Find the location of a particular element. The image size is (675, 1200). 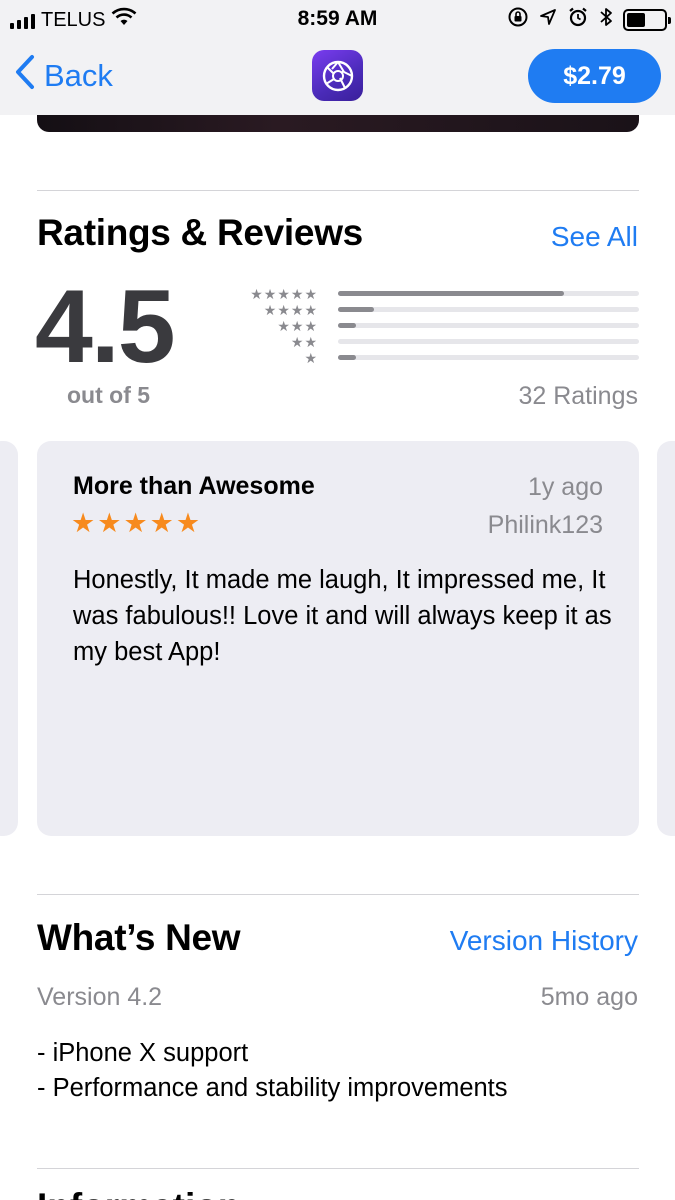

review-author: Philink123 is located at coordinates (545, 525).